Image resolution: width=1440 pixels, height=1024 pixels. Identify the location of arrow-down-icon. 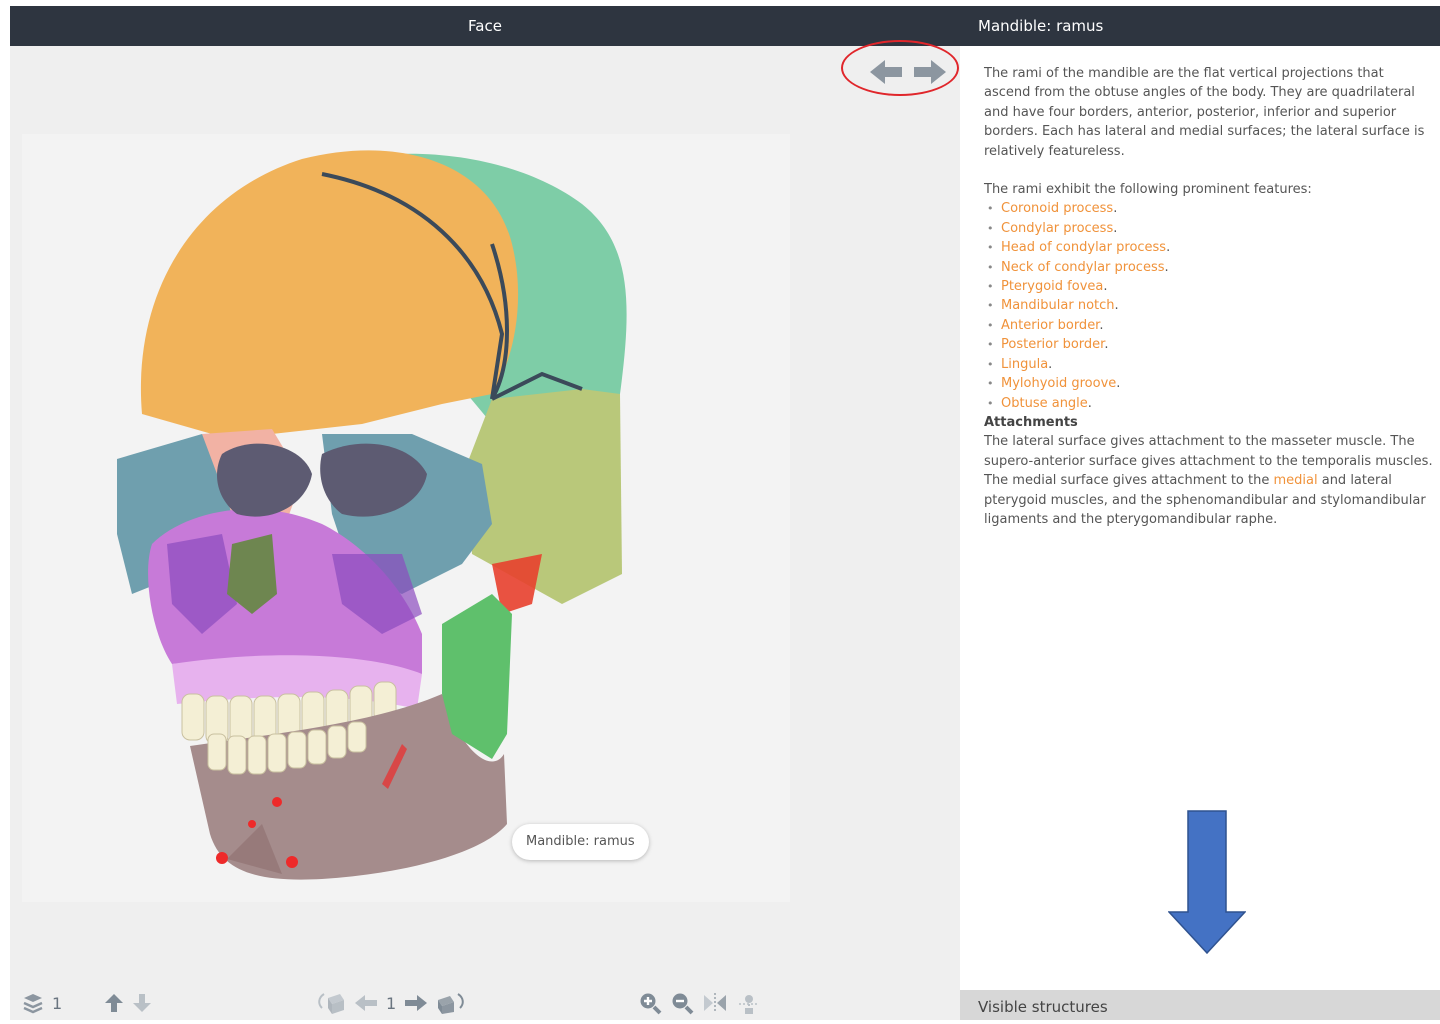
(142, 1003).